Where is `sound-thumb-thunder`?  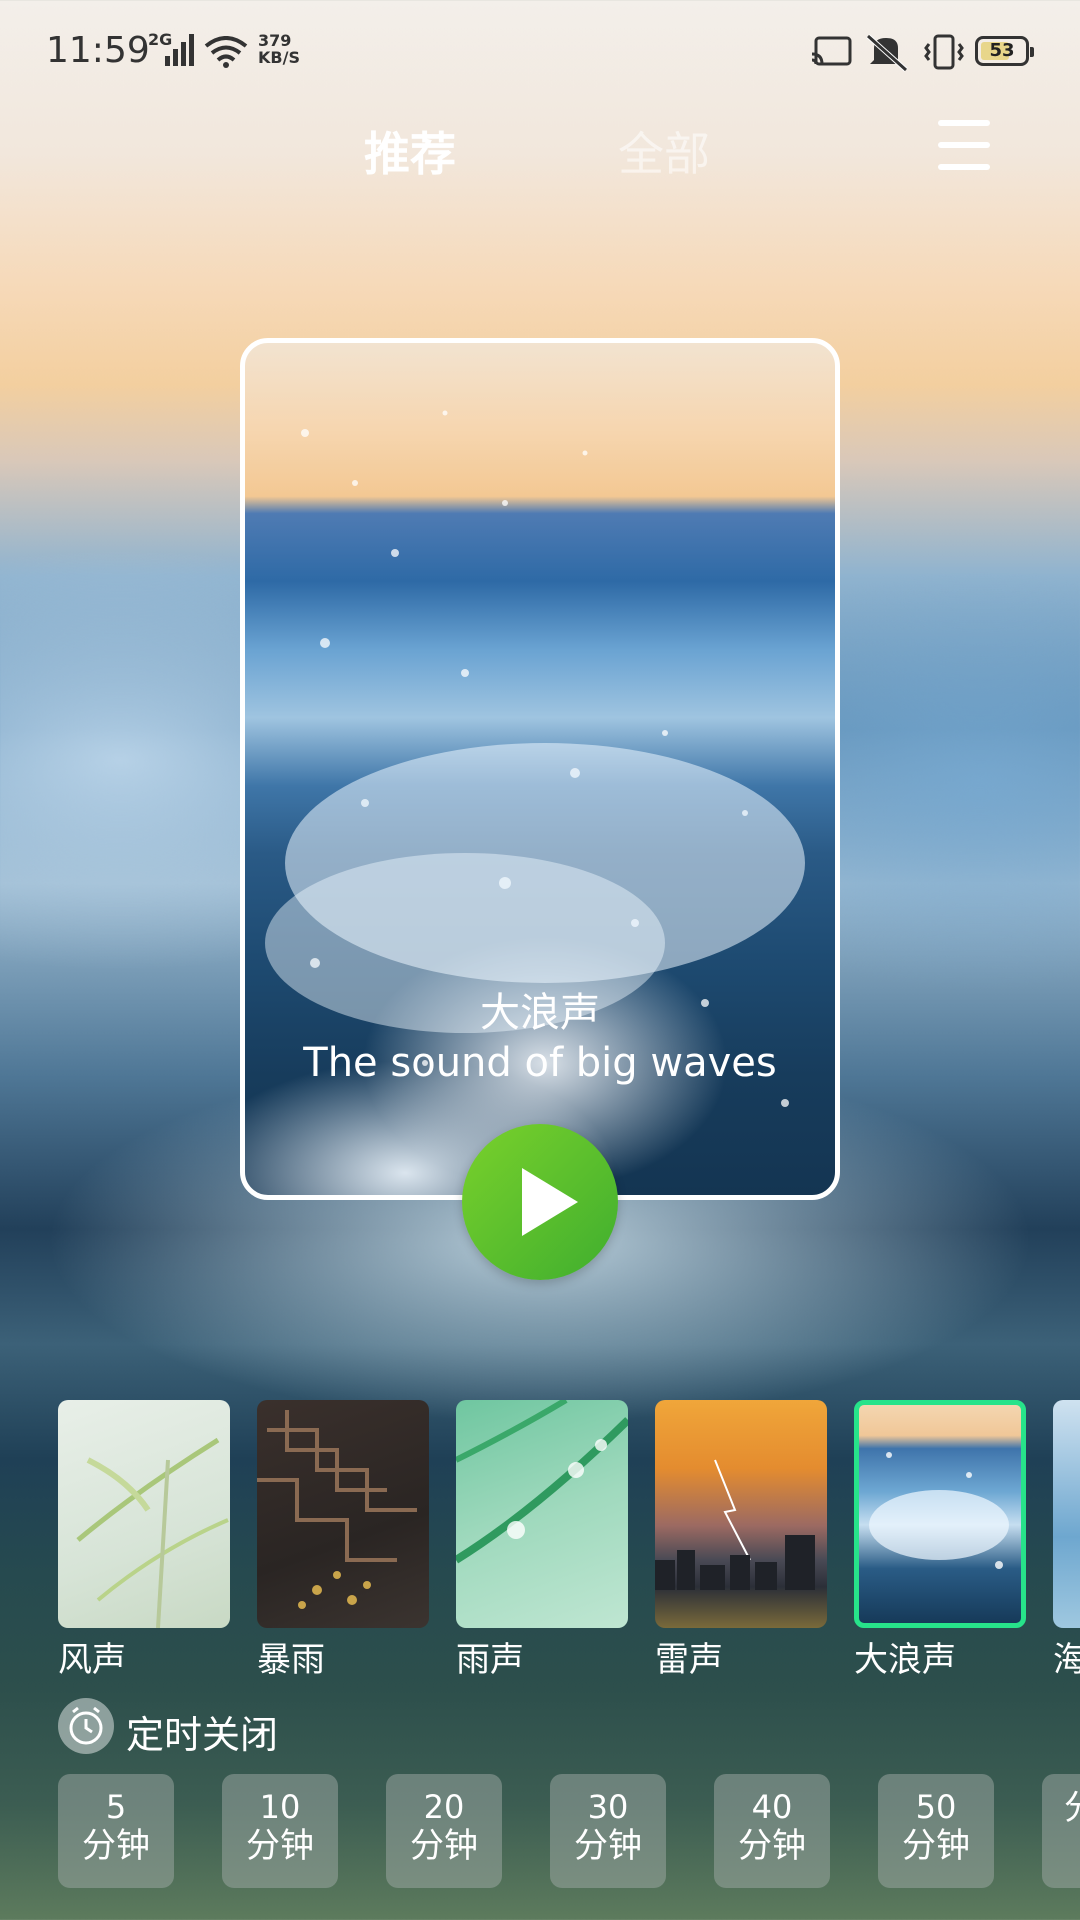 sound-thumb-thunder is located at coordinates (741, 1514).